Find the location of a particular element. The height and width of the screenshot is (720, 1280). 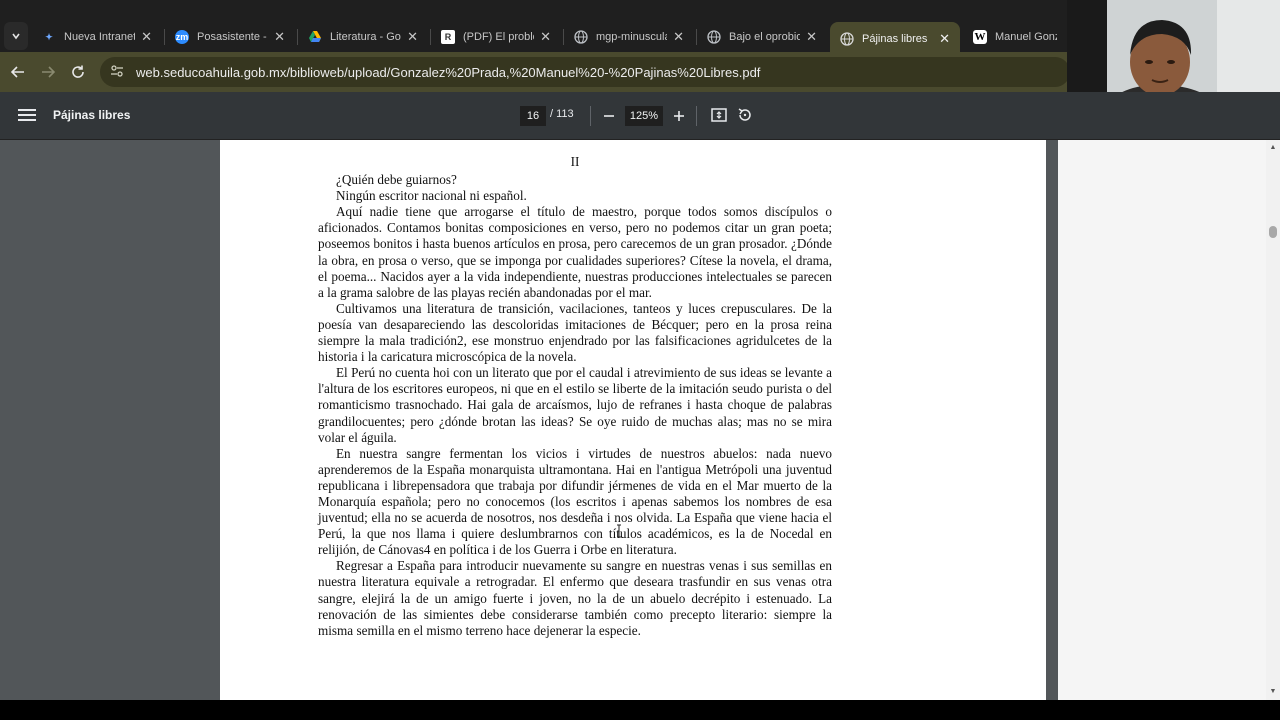

researchgate-icon: R is located at coordinates (448, 37).